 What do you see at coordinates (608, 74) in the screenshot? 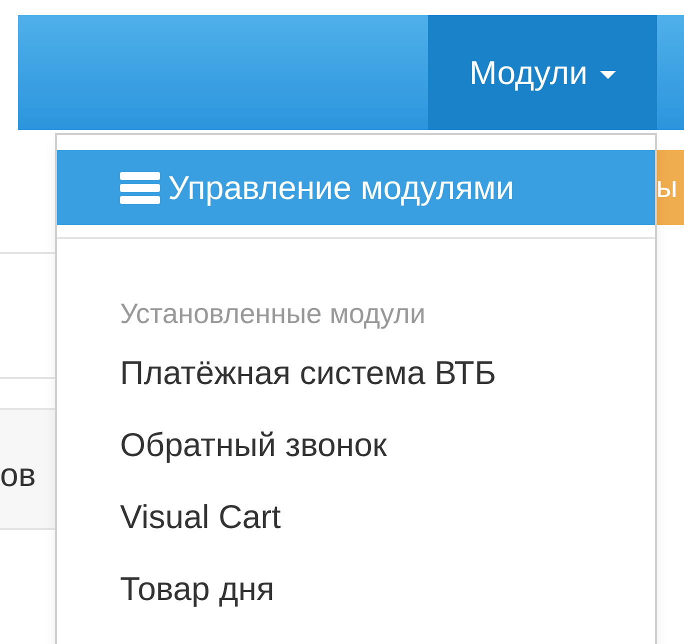
I see `caret-icon` at bounding box center [608, 74].